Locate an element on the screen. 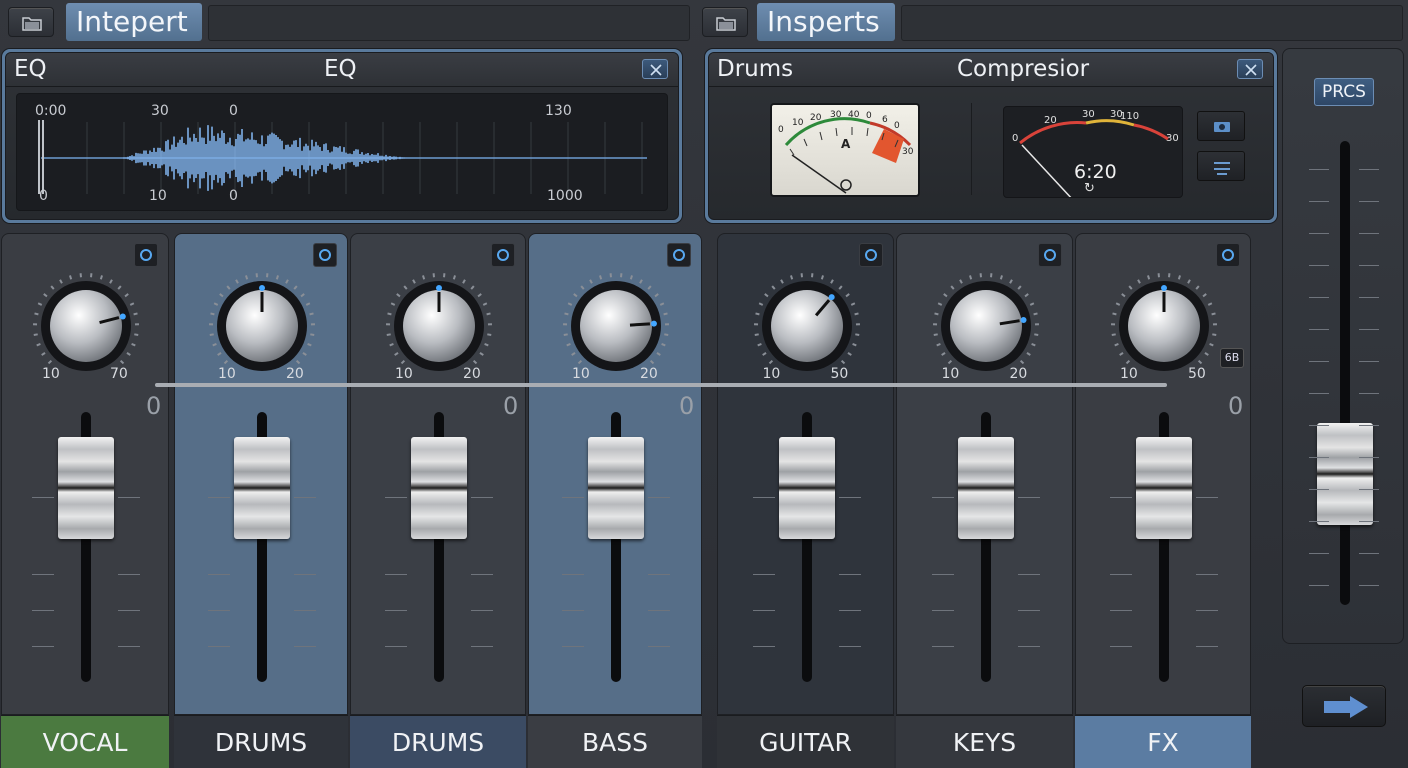  channel-strip-7: 10 50 6B 0 is located at coordinates (1163, 474).